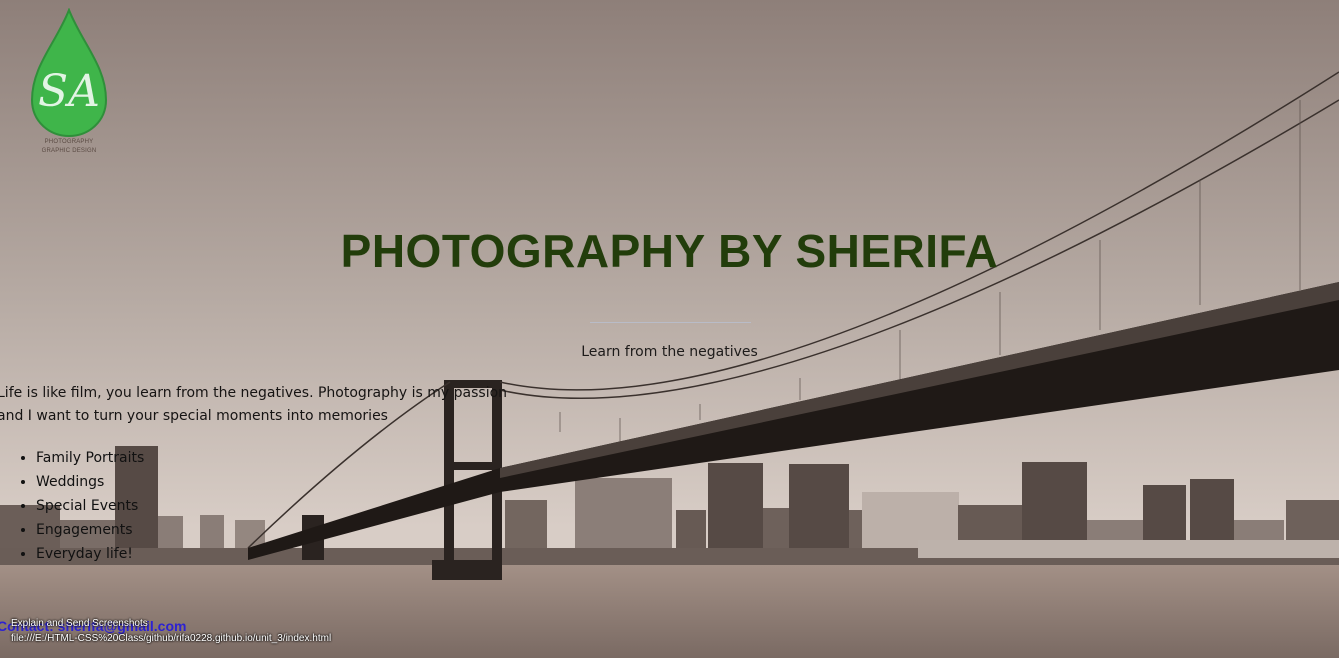 This screenshot has width=1339, height=658. What do you see at coordinates (669, 251) in the screenshot?
I see `page-title: PHOTOGRAPHY BY SHERIFA` at bounding box center [669, 251].